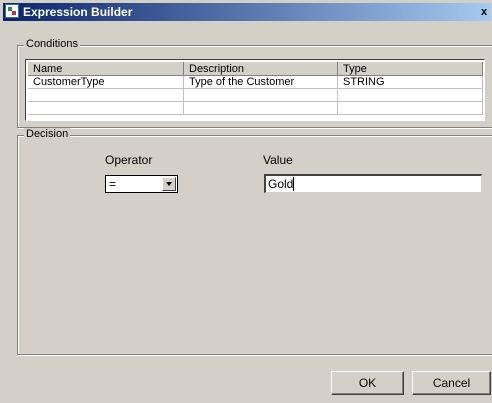 The image size is (492, 403). I want to click on operator-label: Operator, so click(129, 160).